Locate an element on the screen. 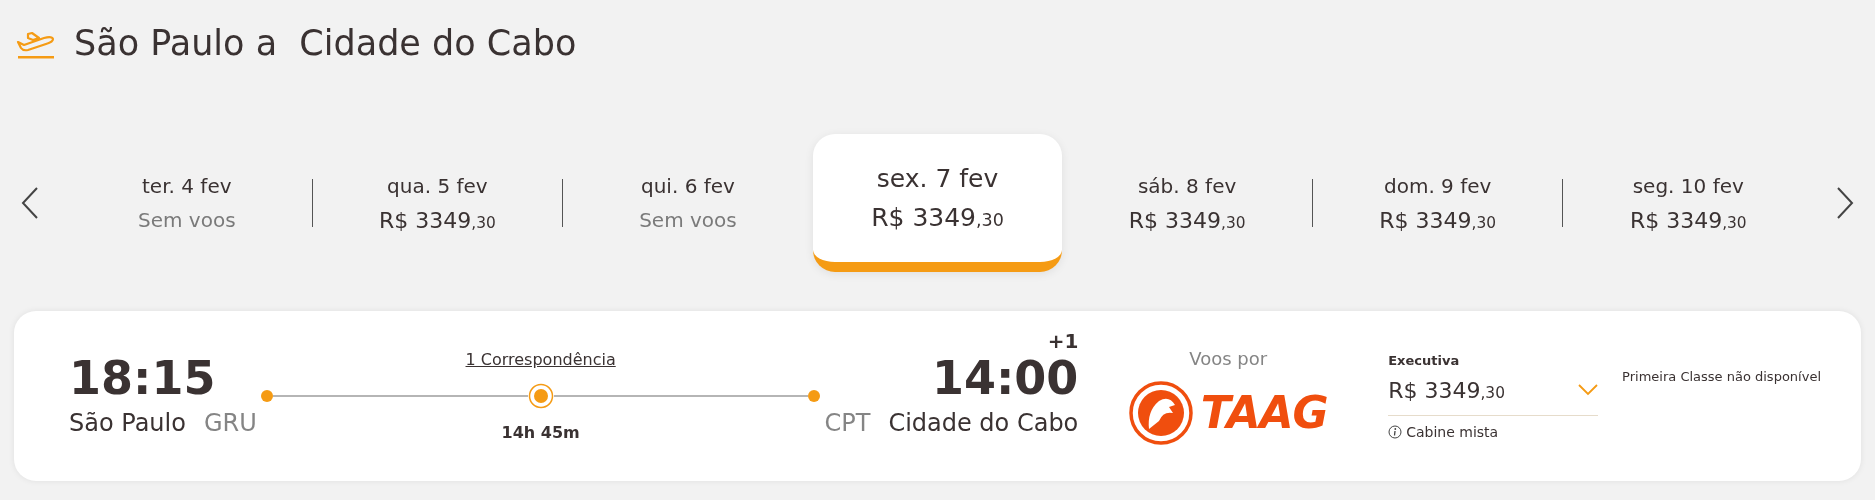 The height and width of the screenshot is (500, 1875). cabin-label: Executiva is located at coordinates (1424, 360).